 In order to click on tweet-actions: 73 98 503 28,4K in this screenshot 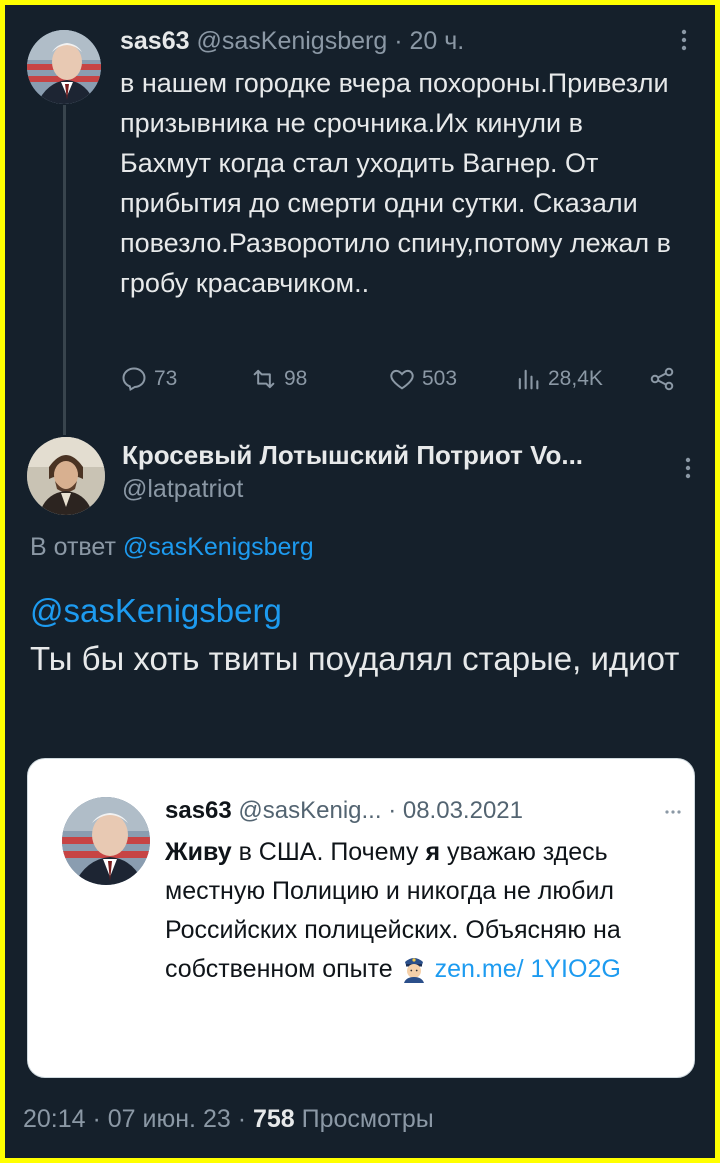, I will do `click(400, 382)`.